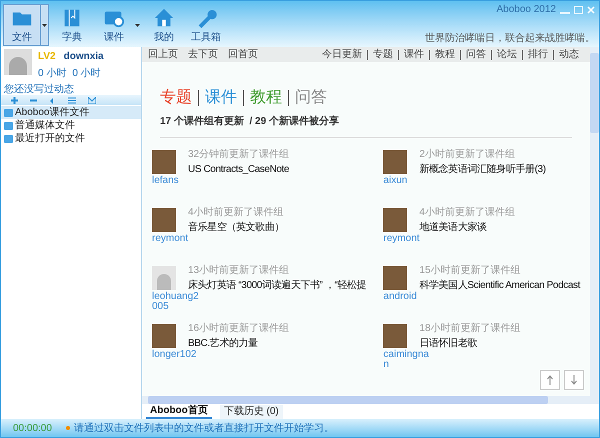 The width and height of the screenshot is (600, 438). I want to click on toolbar-button: 文件, so click(22, 25).